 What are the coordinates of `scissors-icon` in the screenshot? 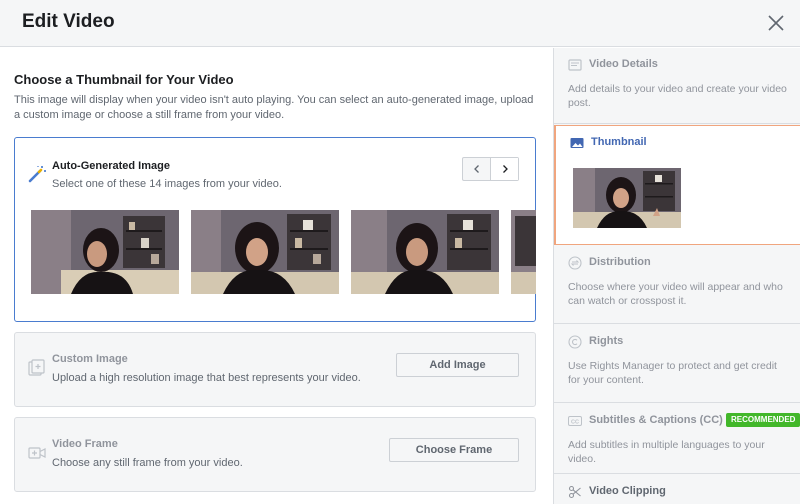 It's located at (574, 492).